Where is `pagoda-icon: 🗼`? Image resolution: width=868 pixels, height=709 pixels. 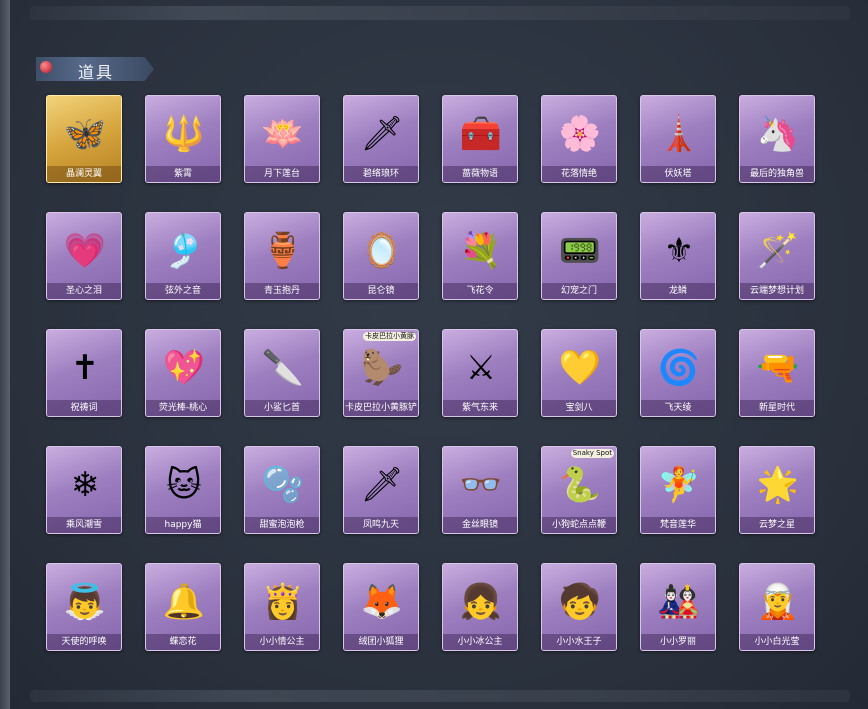 pagoda-icon: 🗼 is located at coordinates (679, 134).